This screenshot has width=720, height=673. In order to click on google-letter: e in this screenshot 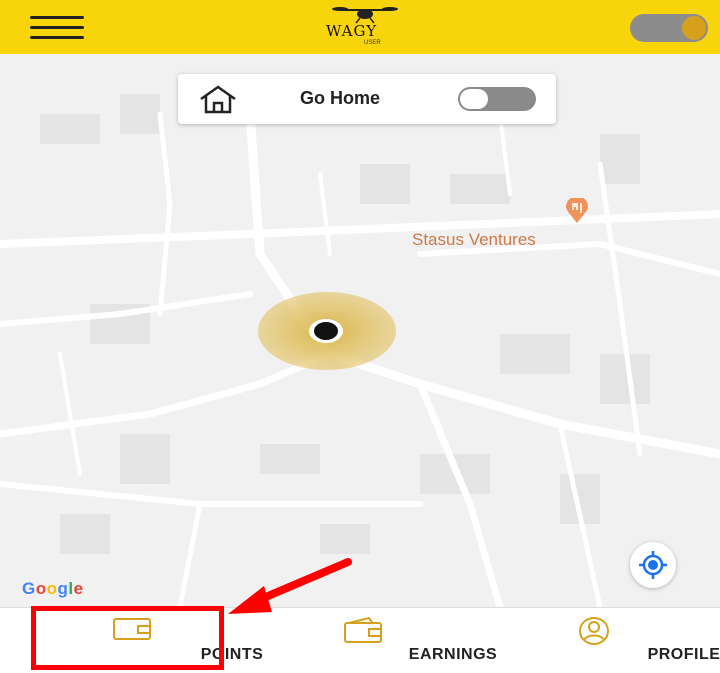, I will do `click(78, 588)`.